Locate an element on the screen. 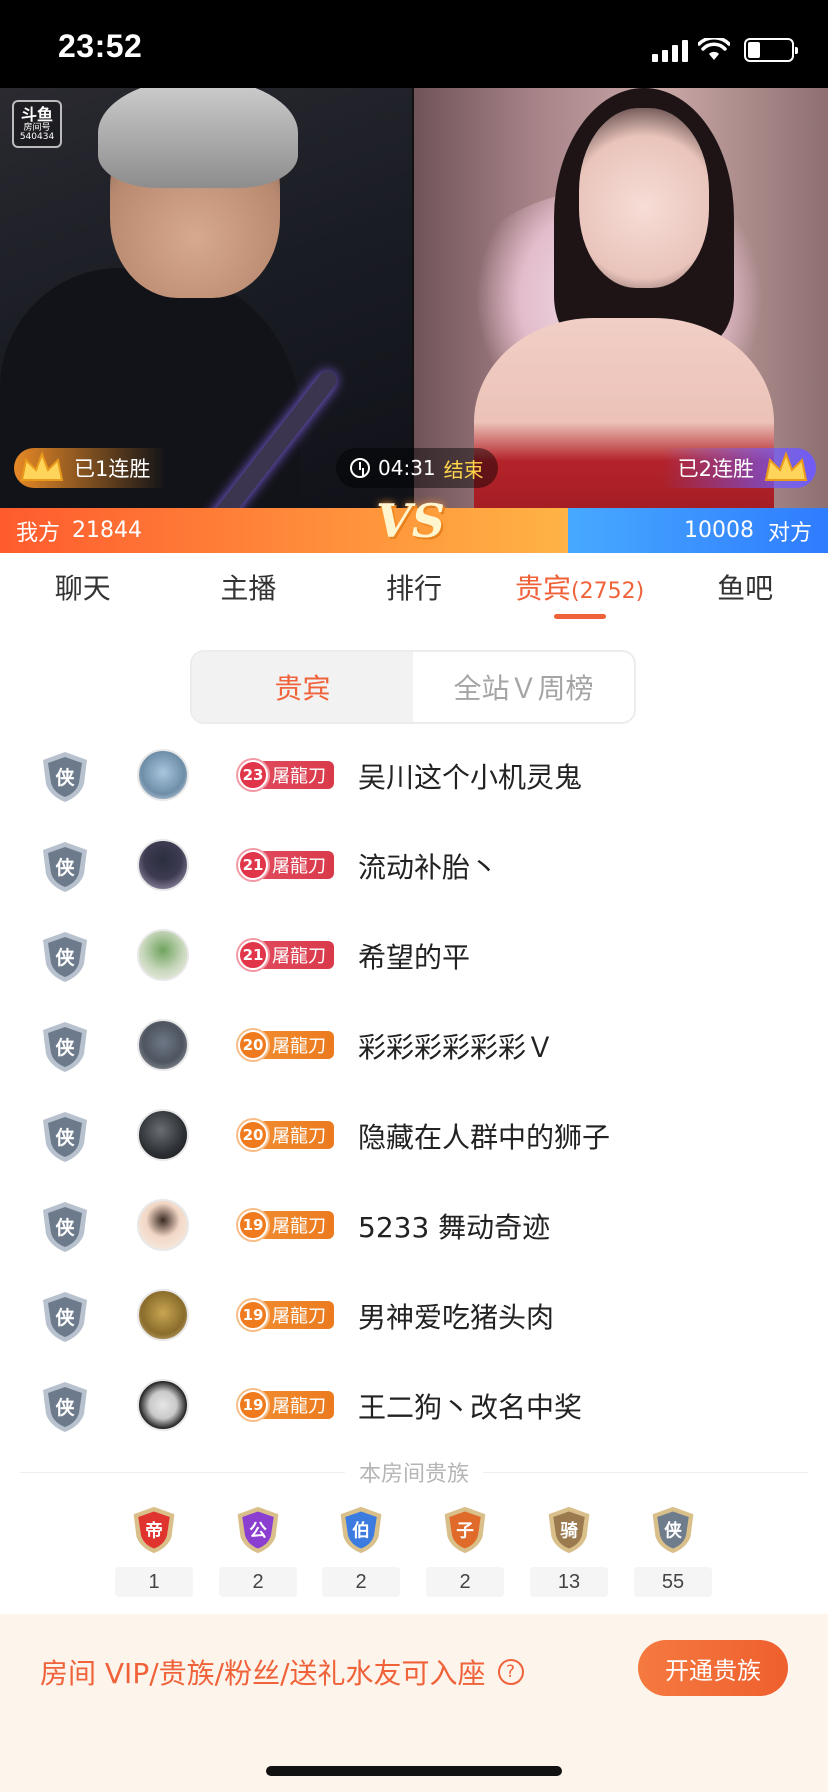 The height and width of the screenshot is (1792, 828). fan-medal: 20 屠龍刀 is located at coordinates (286, 1045).